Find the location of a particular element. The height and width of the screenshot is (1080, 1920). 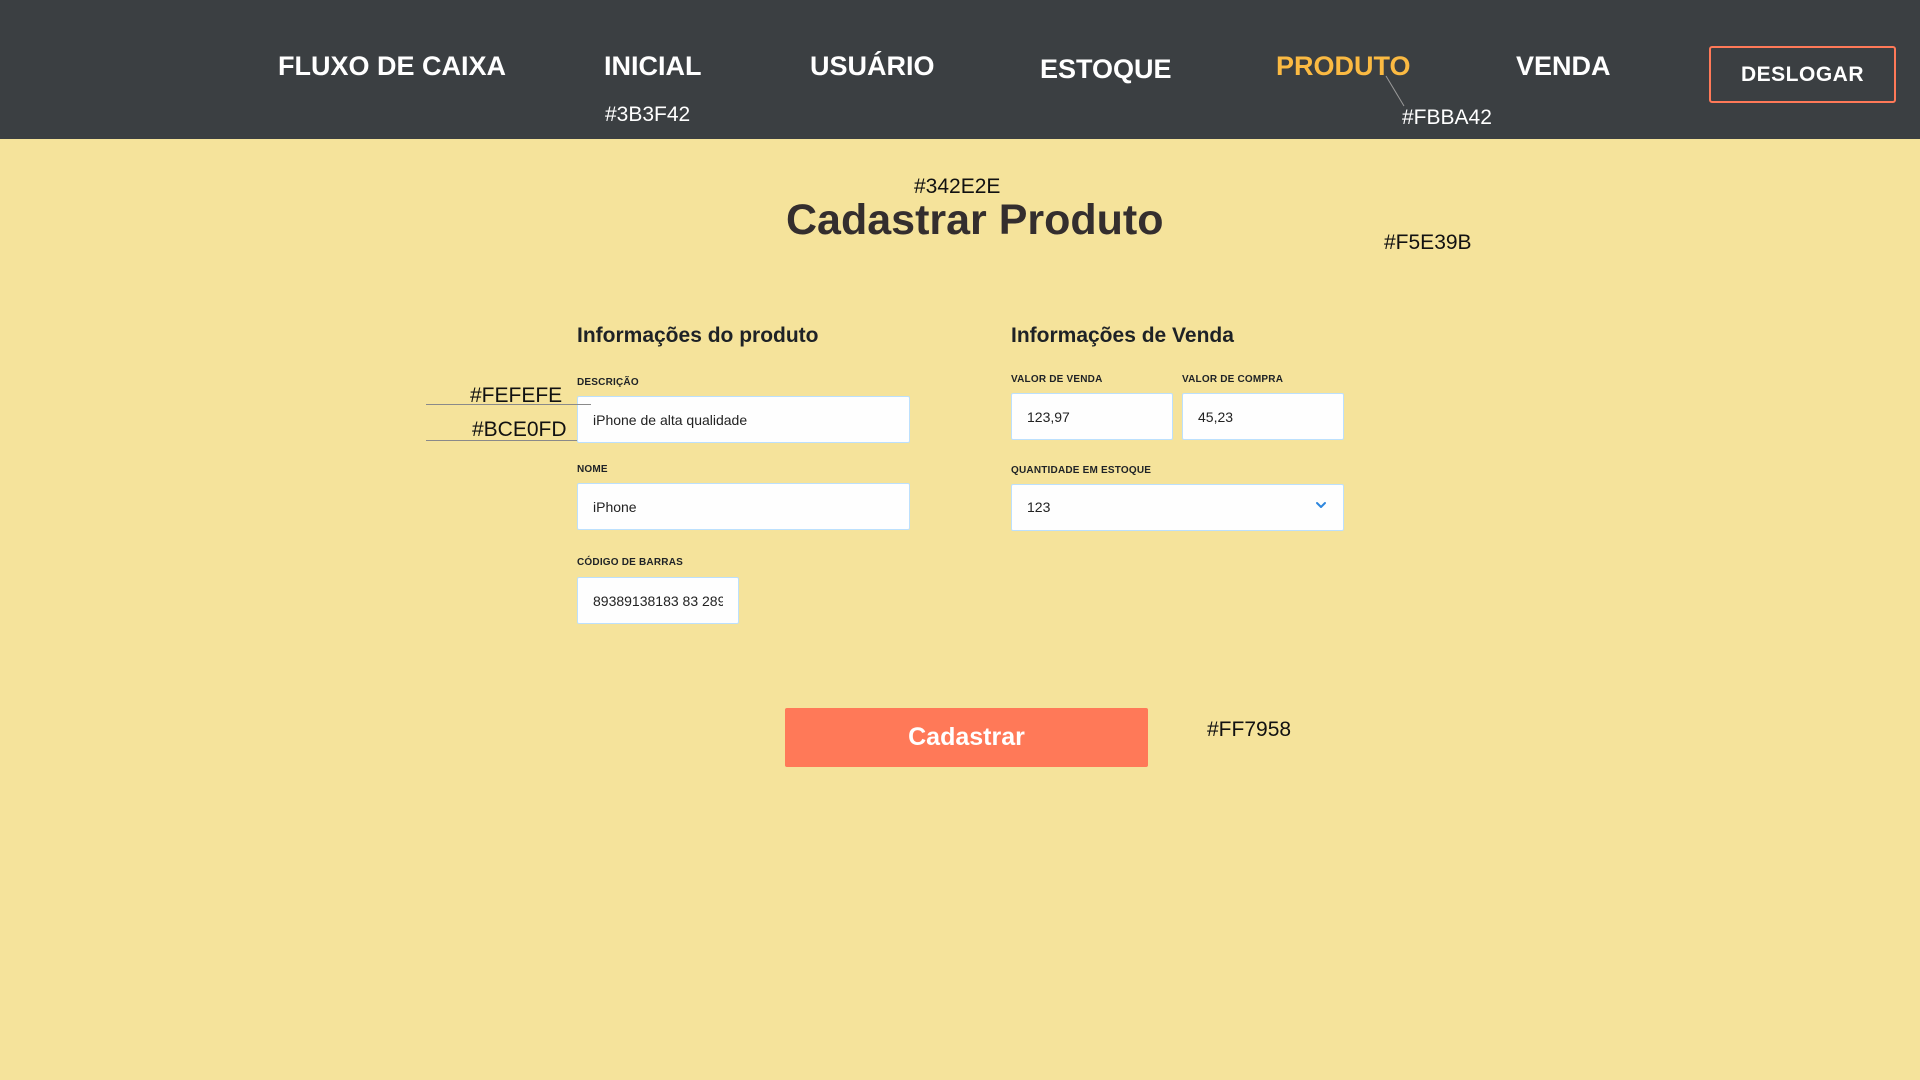

annotation-background-color: #F5E39B is located at coordinates (1428, 242).